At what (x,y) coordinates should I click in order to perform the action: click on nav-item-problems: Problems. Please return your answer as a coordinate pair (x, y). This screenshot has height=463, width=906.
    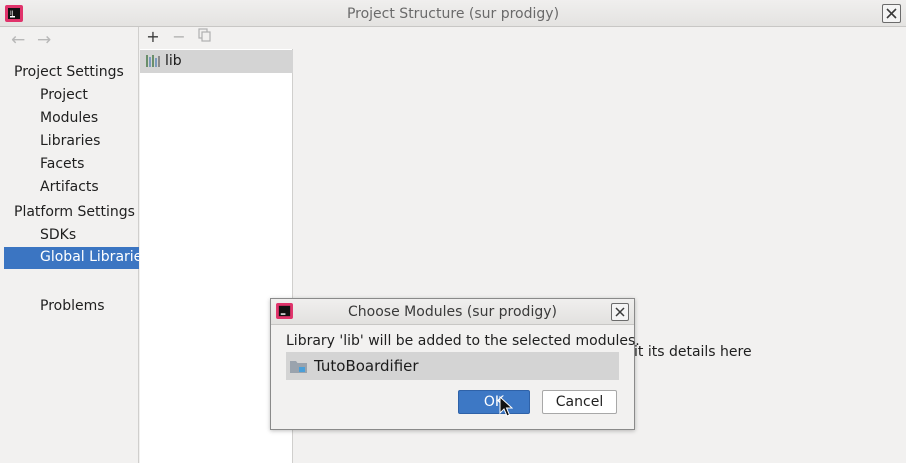
    Looking at the image, I should click on (72, 306).